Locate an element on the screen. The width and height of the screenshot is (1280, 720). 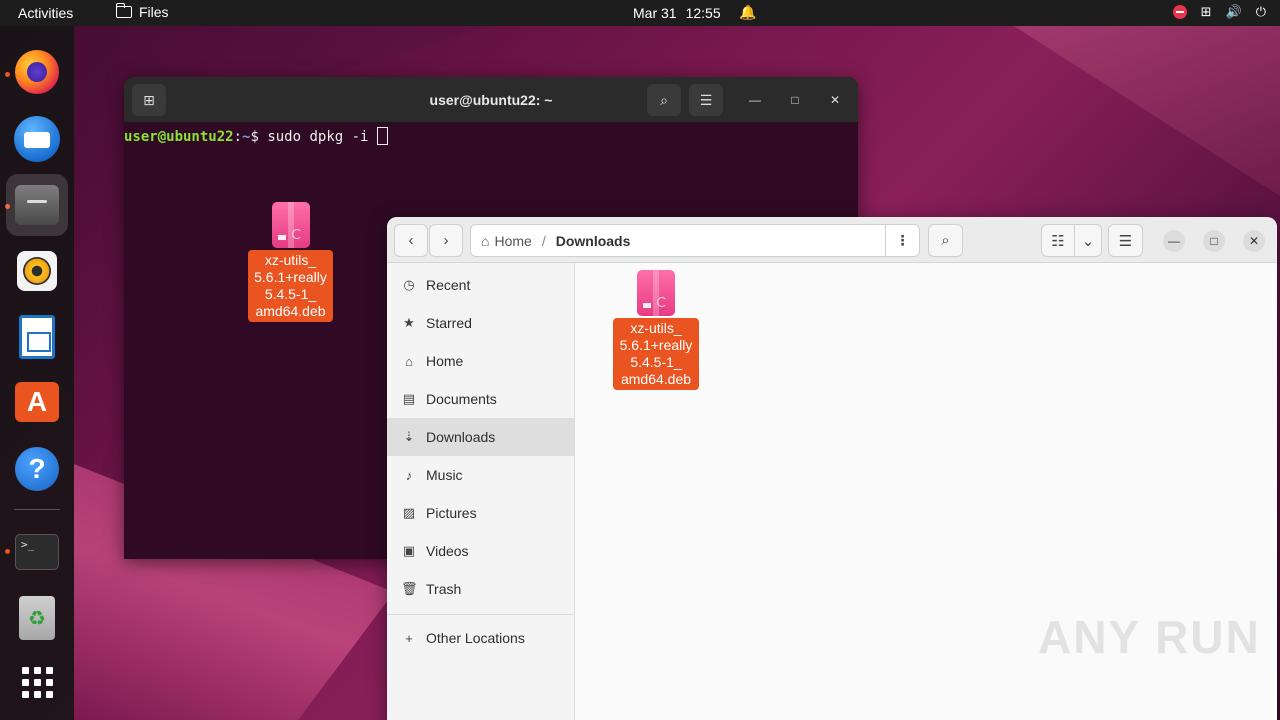
command-text: sudo dpkg -i is located at coordinates (322, 137).